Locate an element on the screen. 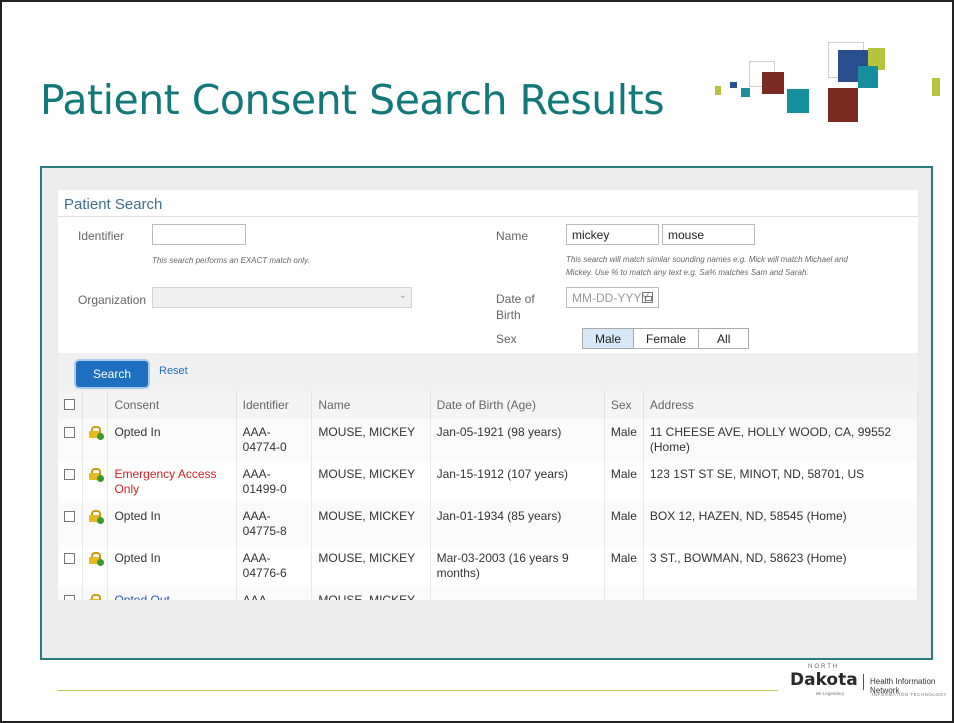  dob-input: MM-DD-YYYY is located at coordinates (612, 297).